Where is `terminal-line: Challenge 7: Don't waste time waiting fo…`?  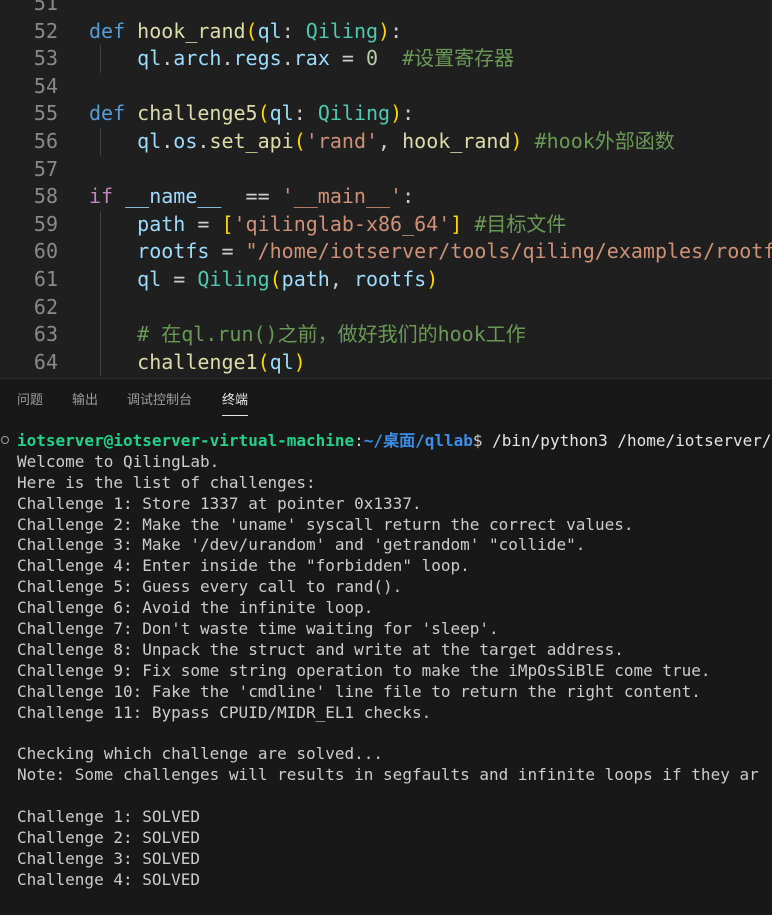
terminal-line: Challenge 7: Don't waste time waiting fo… is located at coordinates (258, 629).